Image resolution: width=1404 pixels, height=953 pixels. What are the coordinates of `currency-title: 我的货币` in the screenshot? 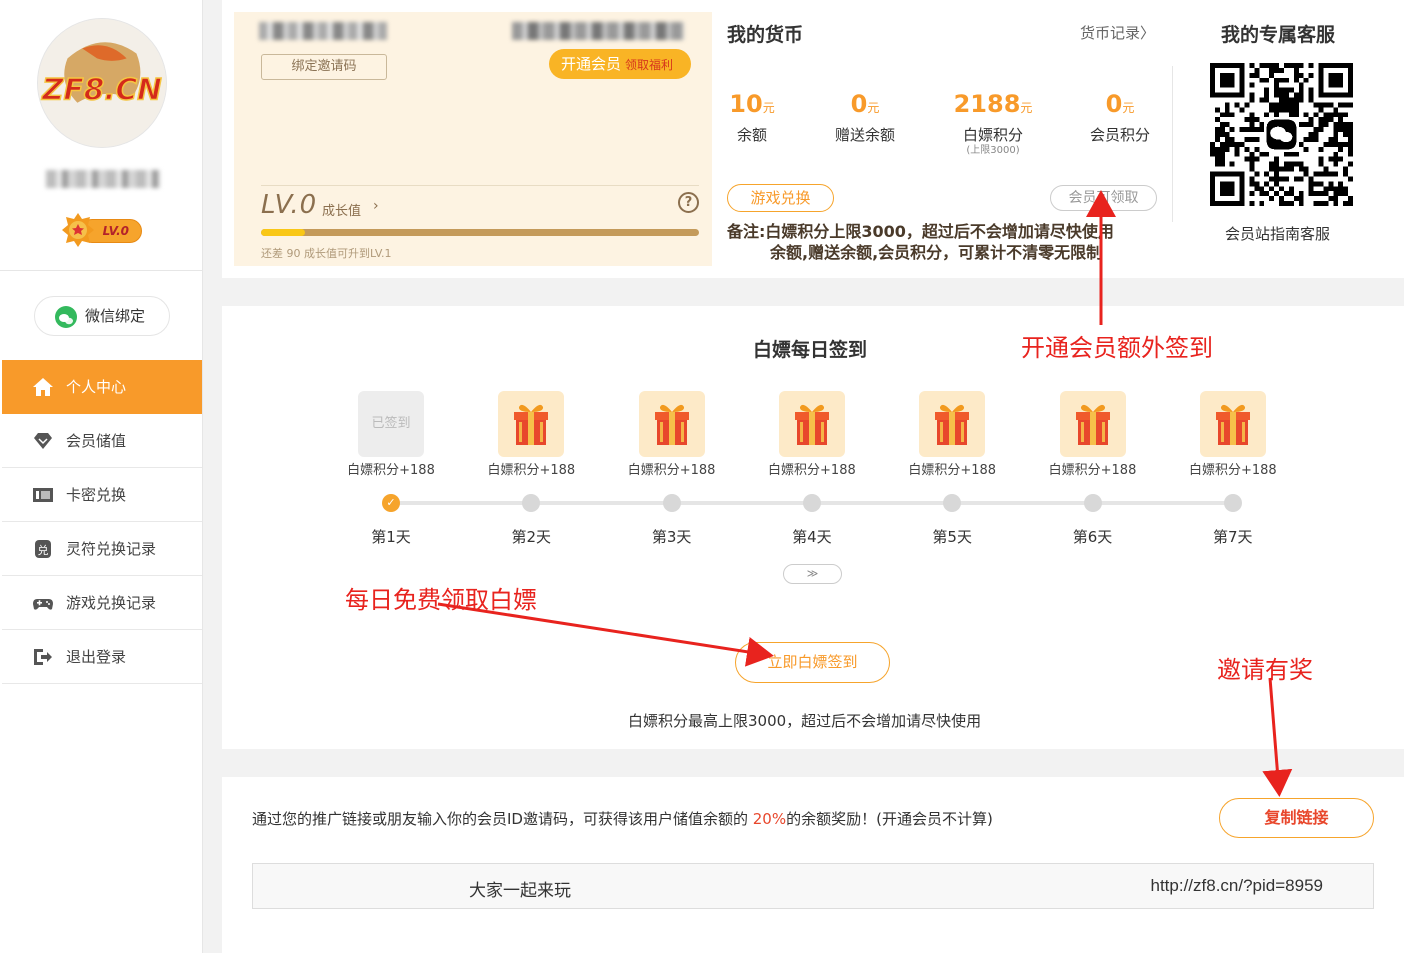 It's located at (765, 35).